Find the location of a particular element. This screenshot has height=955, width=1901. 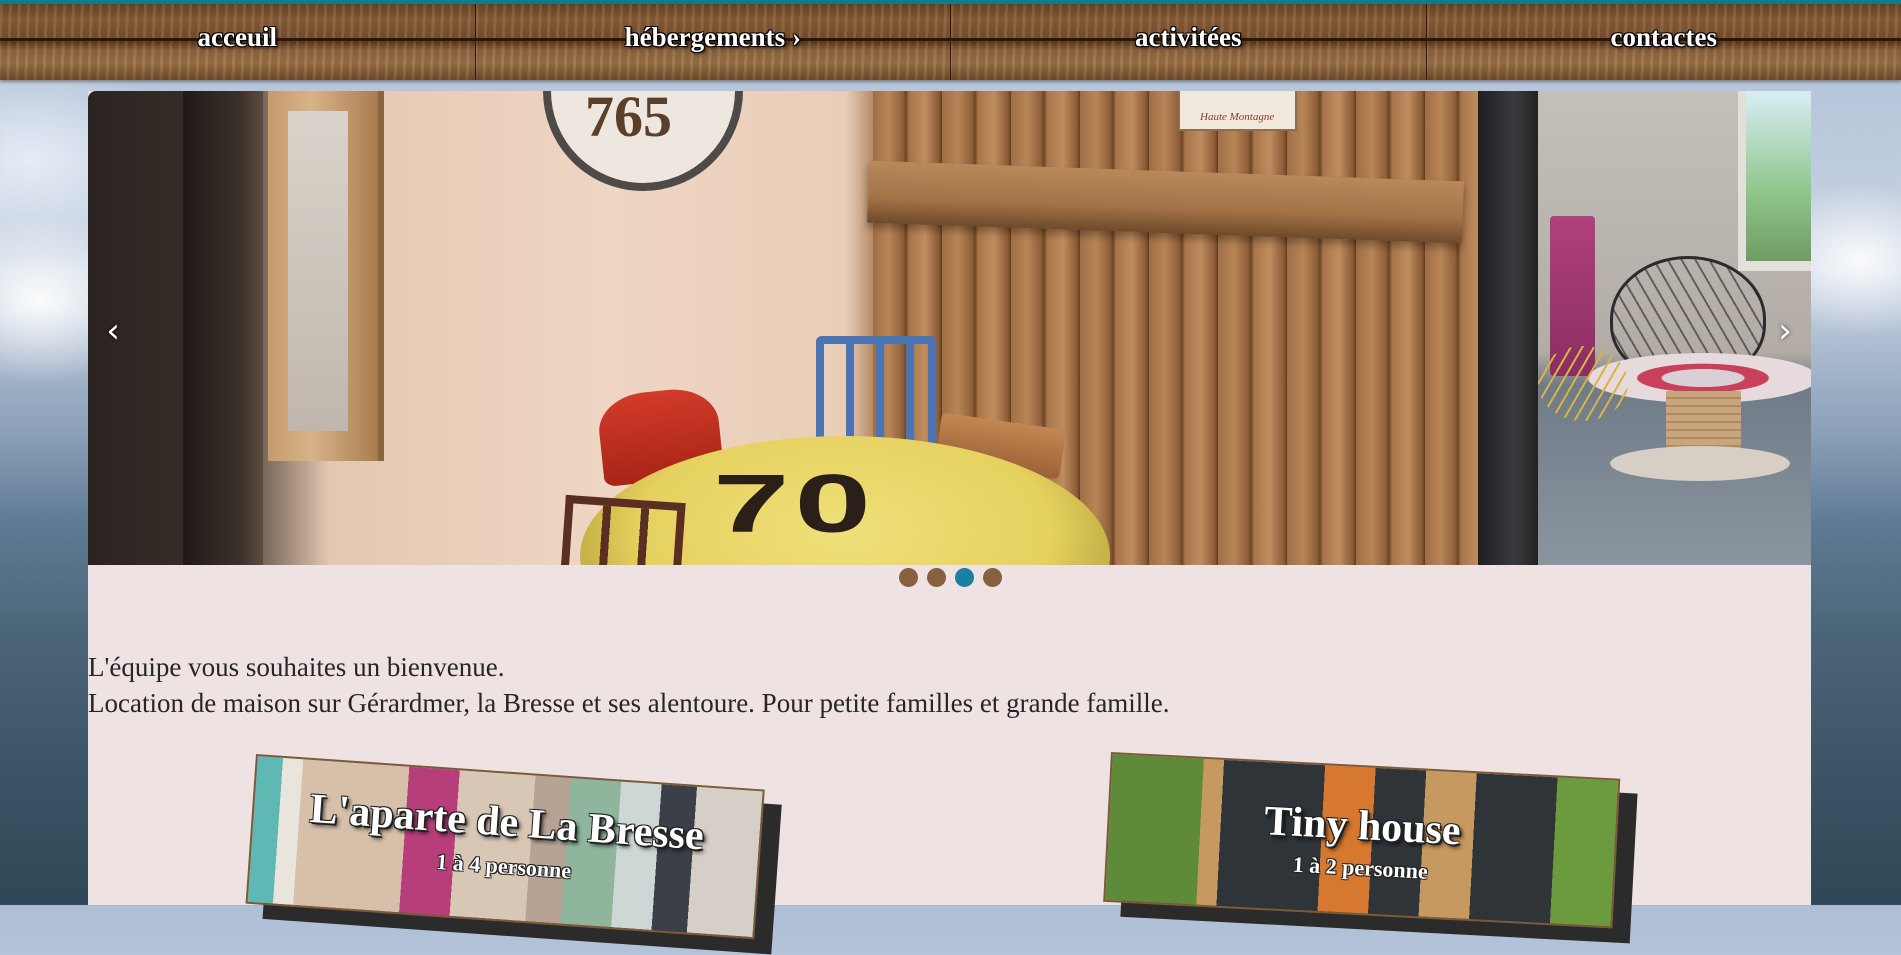

chevron-right-icon: › is located at coordinates (1785, 331).